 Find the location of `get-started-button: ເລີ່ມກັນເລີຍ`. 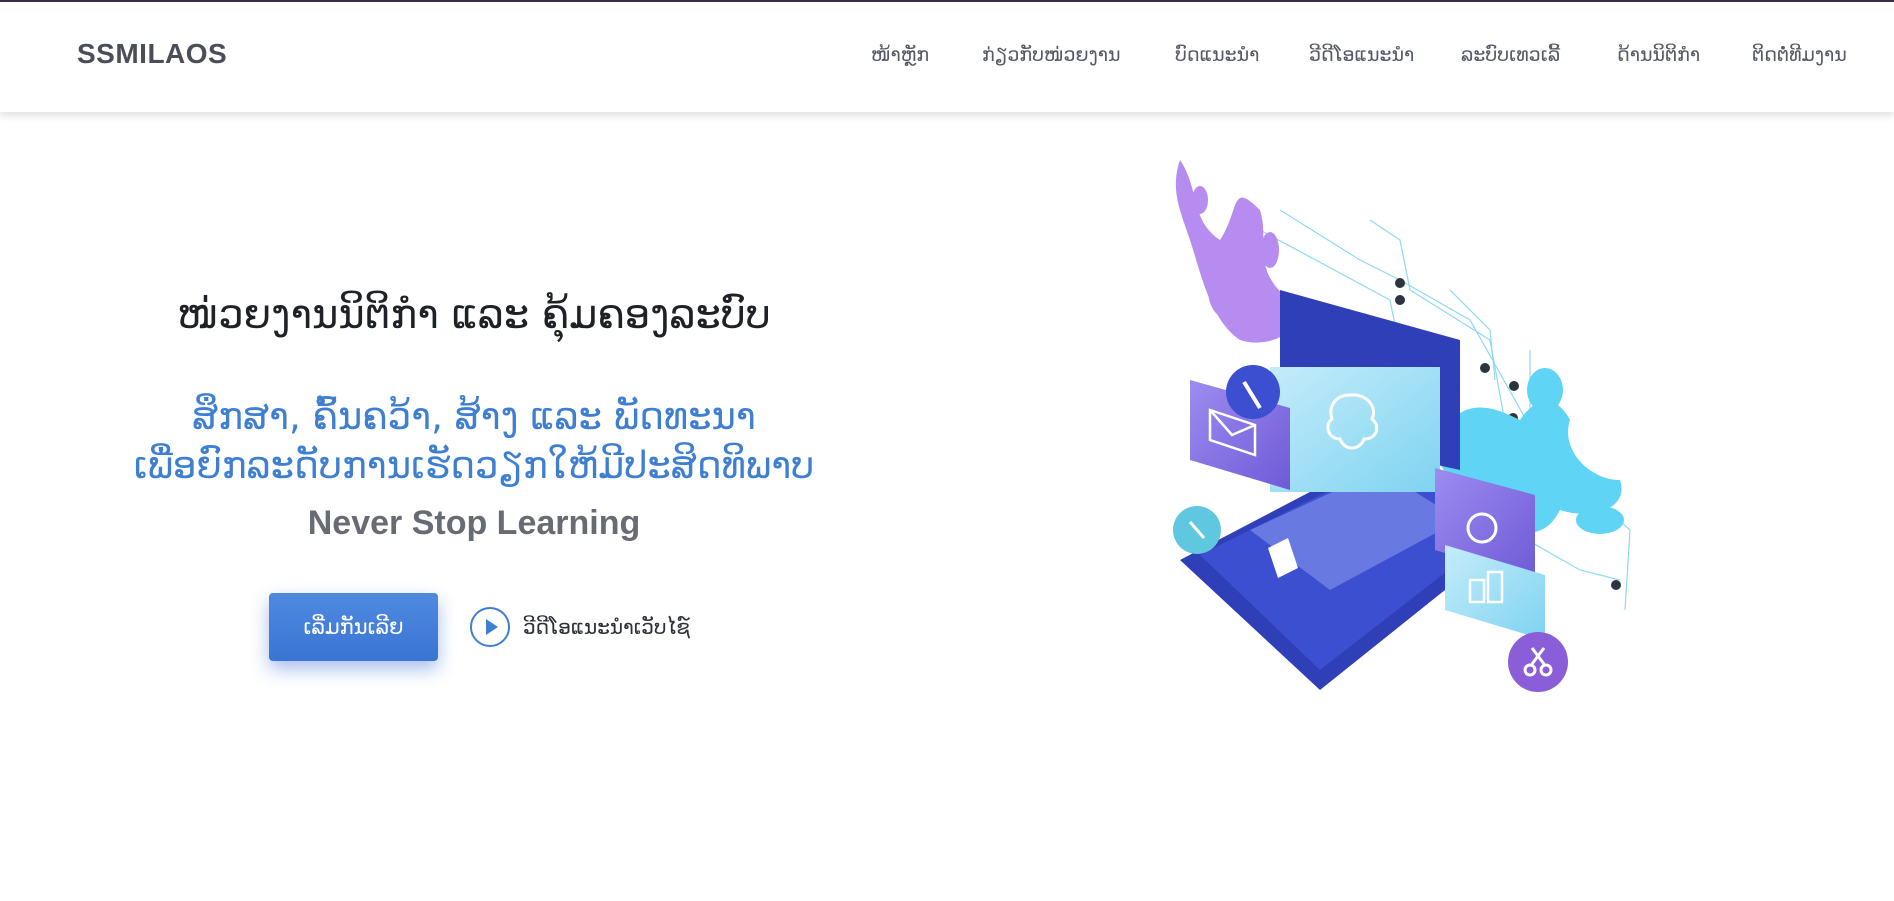

get-started-button: ເລີ່ມກັນເລີຍ is located at coordinates (353, 627).